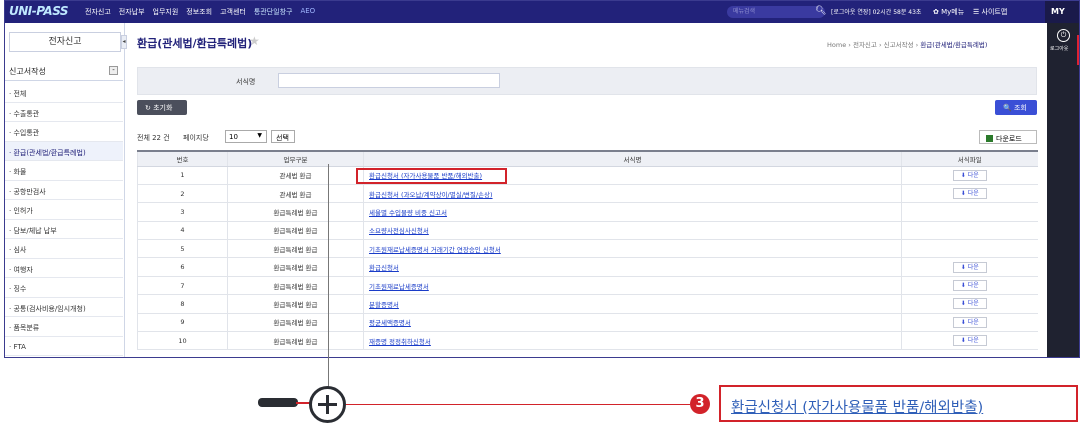 Image resolution: width=1082 pixels, height=423 pixels. What do you see at coordinates (989, 138) in the screenshot?
I see `excel-icon` at bounding box center [989, 138].